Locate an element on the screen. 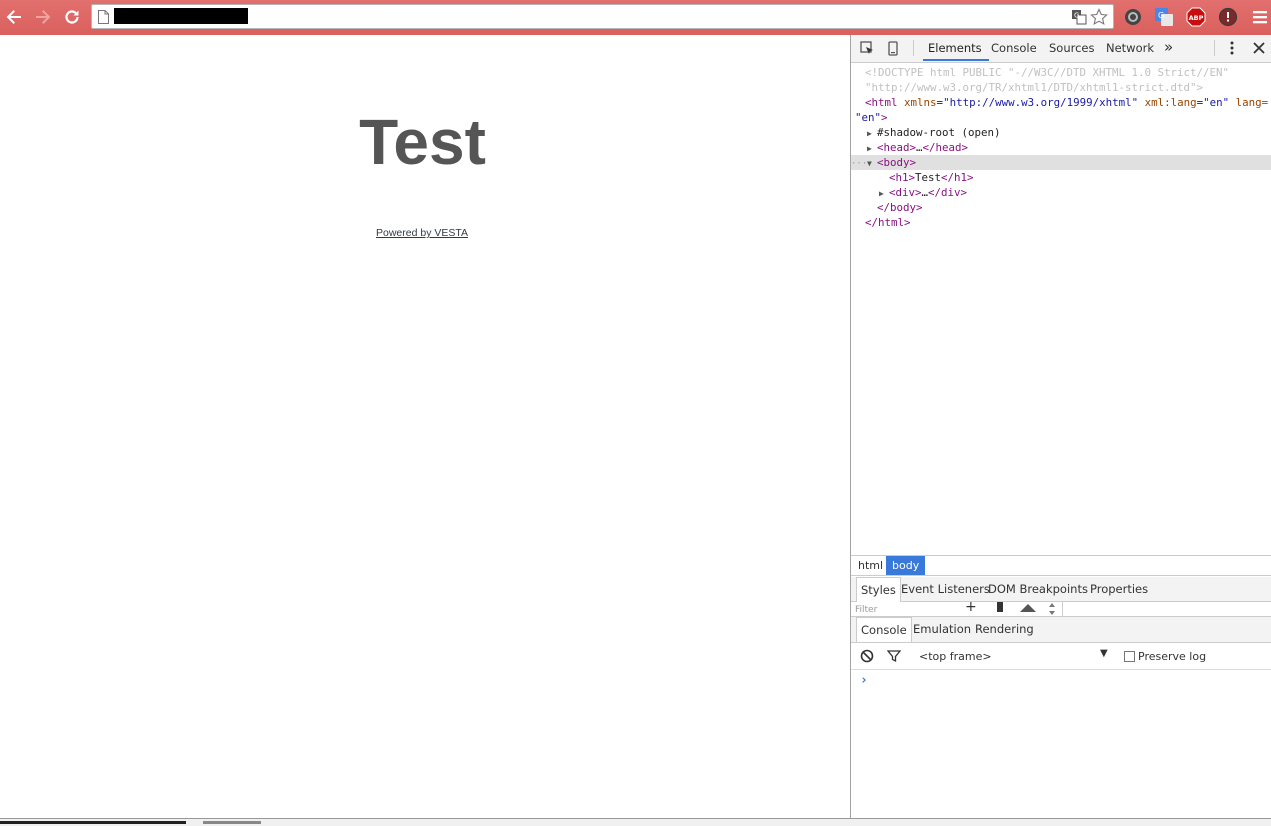  tabbar-divider is located at coordinates (913, 48).